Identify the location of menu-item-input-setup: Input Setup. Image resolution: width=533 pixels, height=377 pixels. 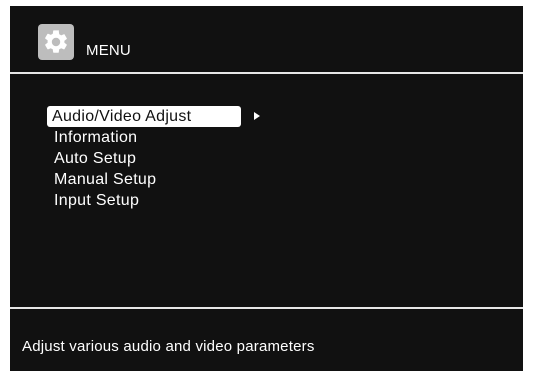
(146, 200).